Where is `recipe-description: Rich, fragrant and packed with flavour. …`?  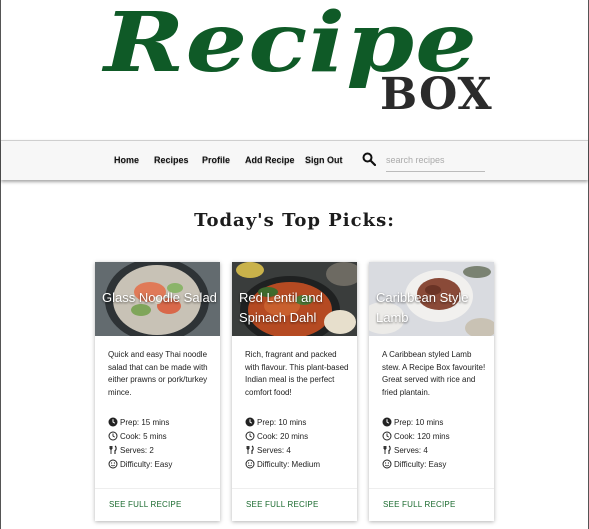 recipe-description: Rich, fragrant and packed with flavour. … is located at coordinates (297, 373).